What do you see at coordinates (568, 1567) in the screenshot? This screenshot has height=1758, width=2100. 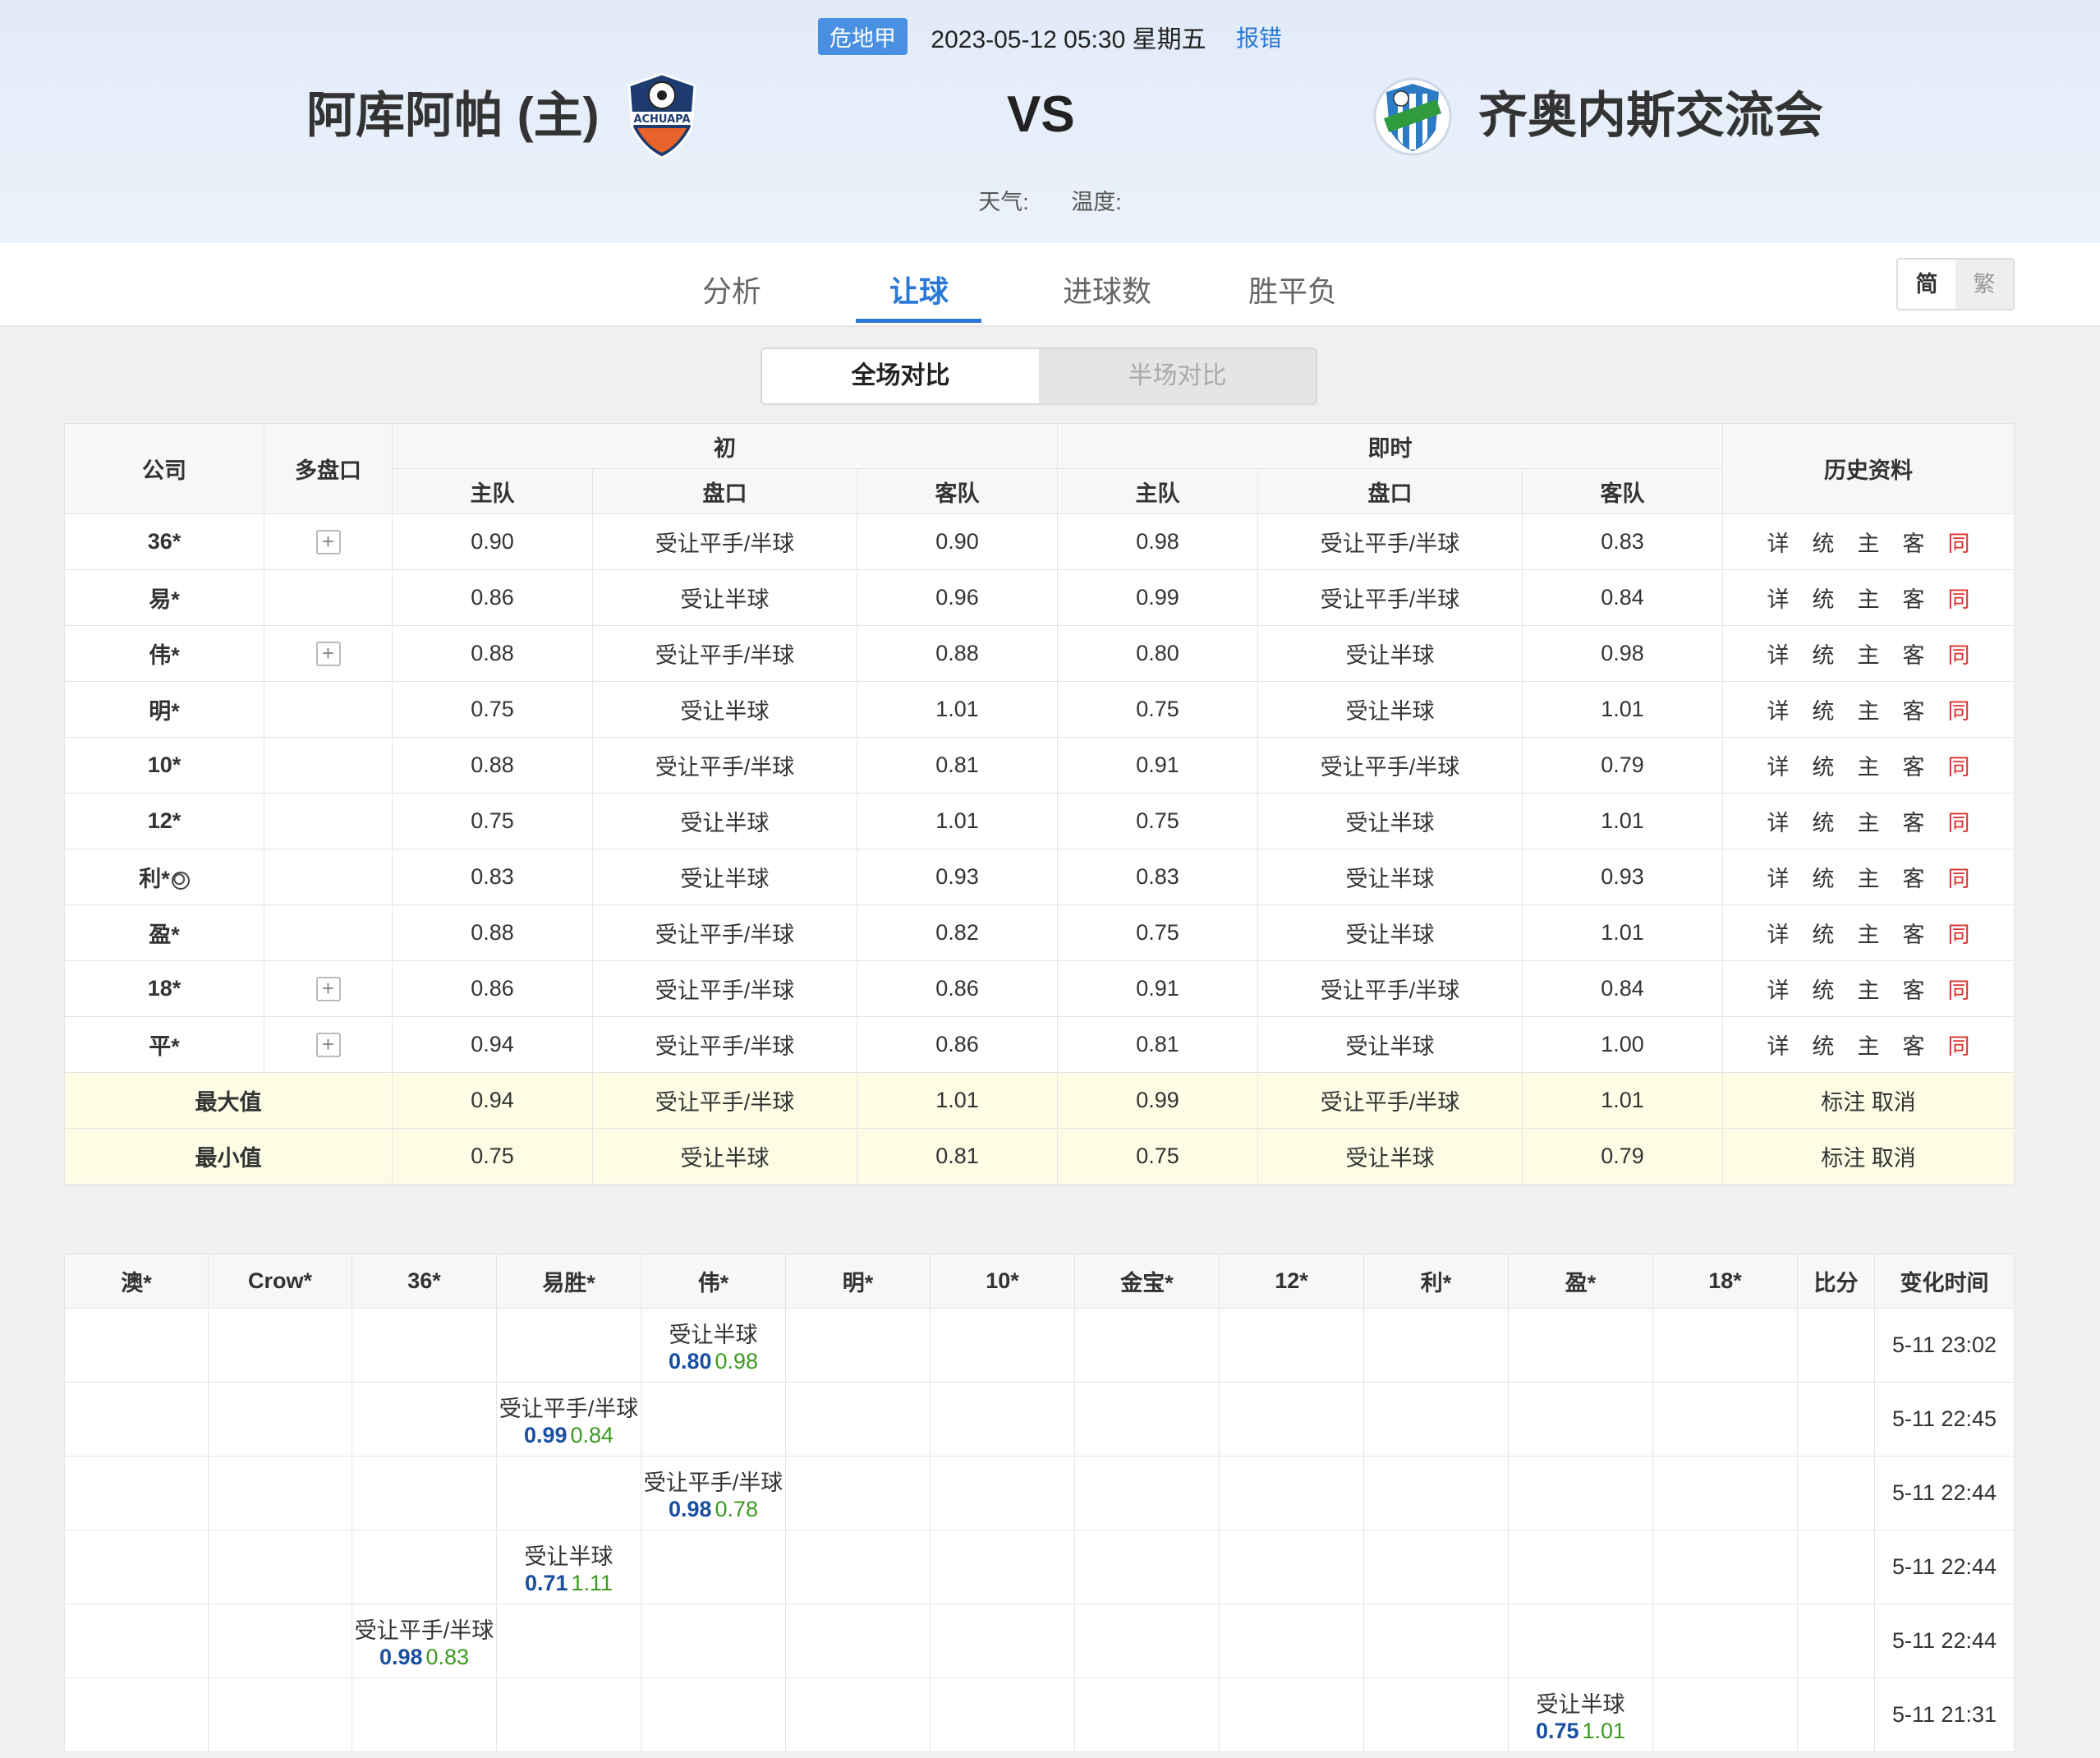 I see `odds-change-cell: 受让半球 0.71 1.11` at bounding box center [568, 1567].